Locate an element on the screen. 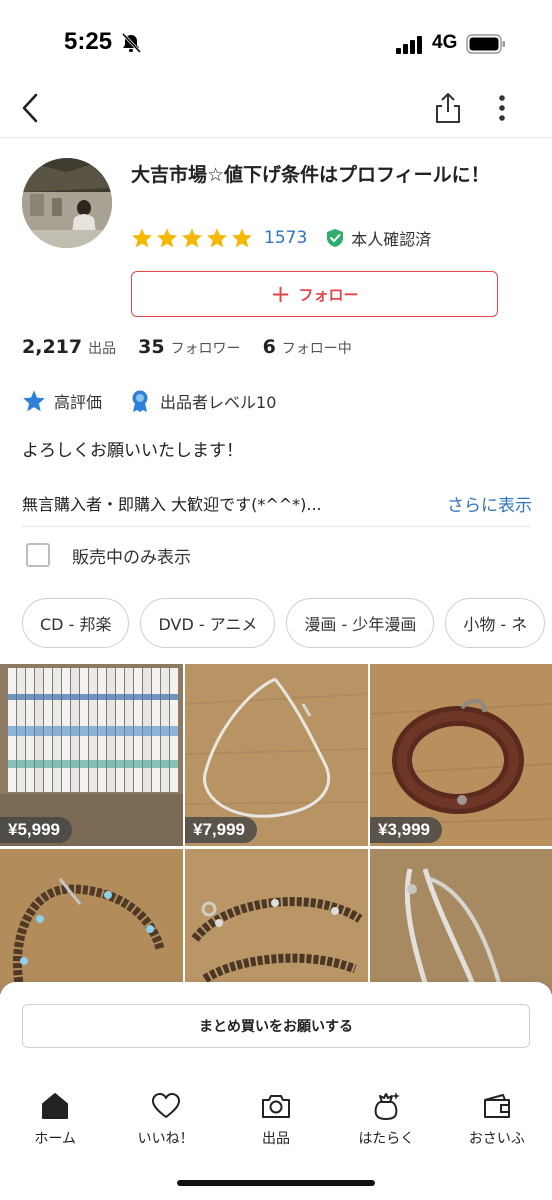  rating-row: 1573 本人確認済 is located at coordinates (281, 238).